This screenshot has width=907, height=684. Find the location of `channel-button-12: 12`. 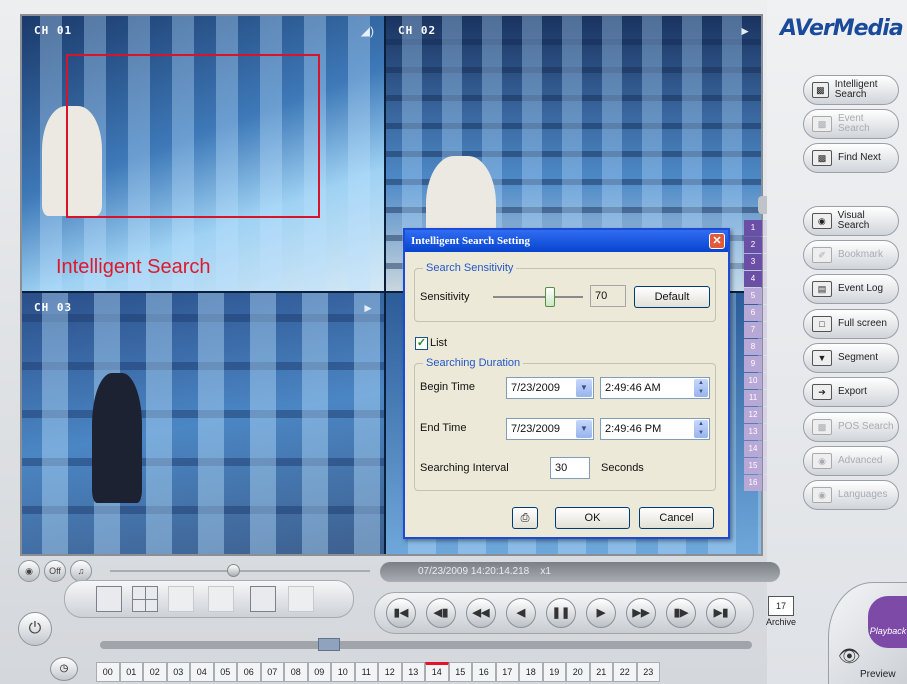

channel-button-12: 12 is located at coordinates (753, 415).